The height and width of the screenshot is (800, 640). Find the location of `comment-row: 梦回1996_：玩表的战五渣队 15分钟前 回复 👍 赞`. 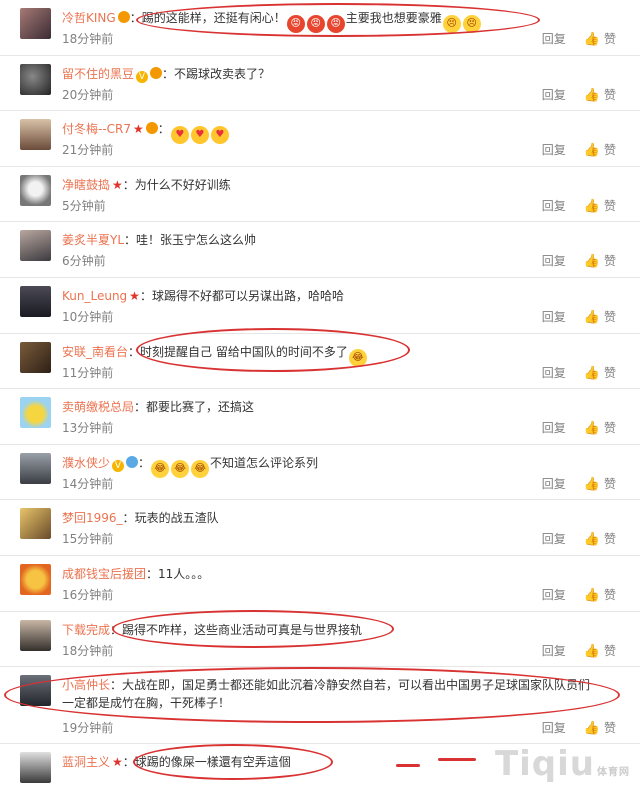

comment-row: 梦回1996_：玩表的战五渣队 15分钟前 回复 👍 赞 is located at coordinates (320, 528).